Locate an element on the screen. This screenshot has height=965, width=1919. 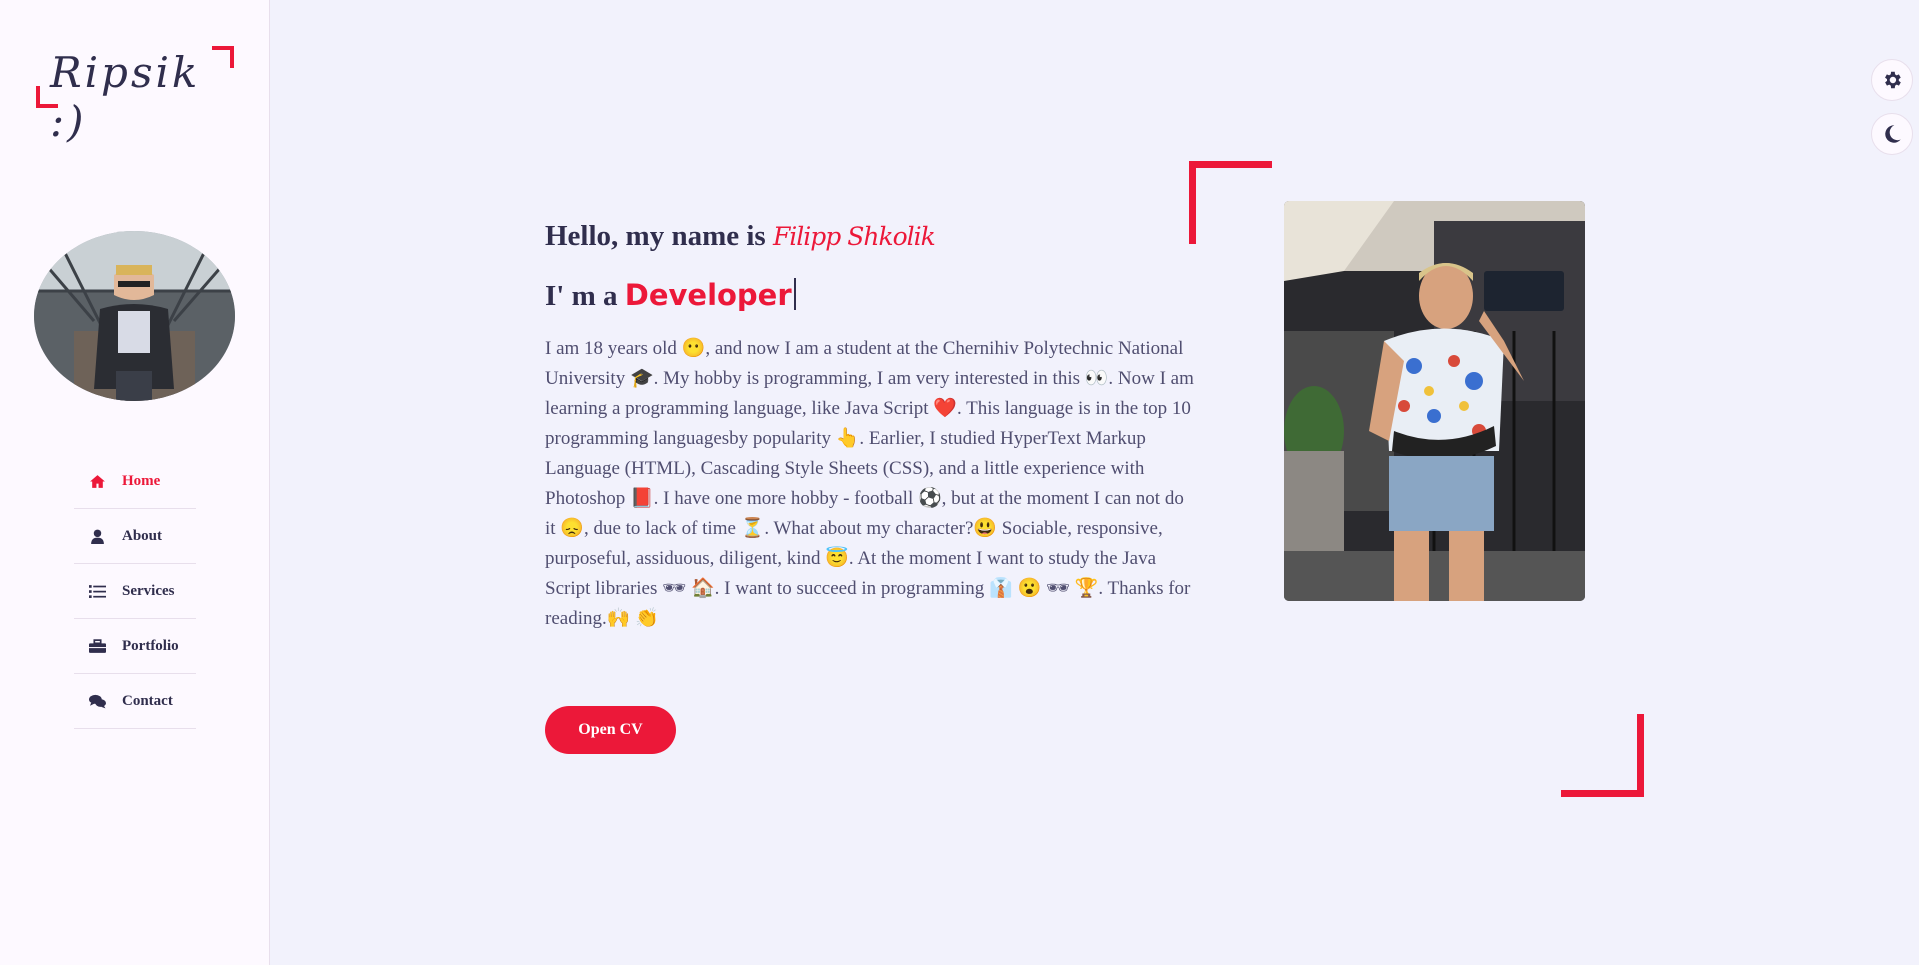
nav-item-services: Services is located at coordinates (135, 592).